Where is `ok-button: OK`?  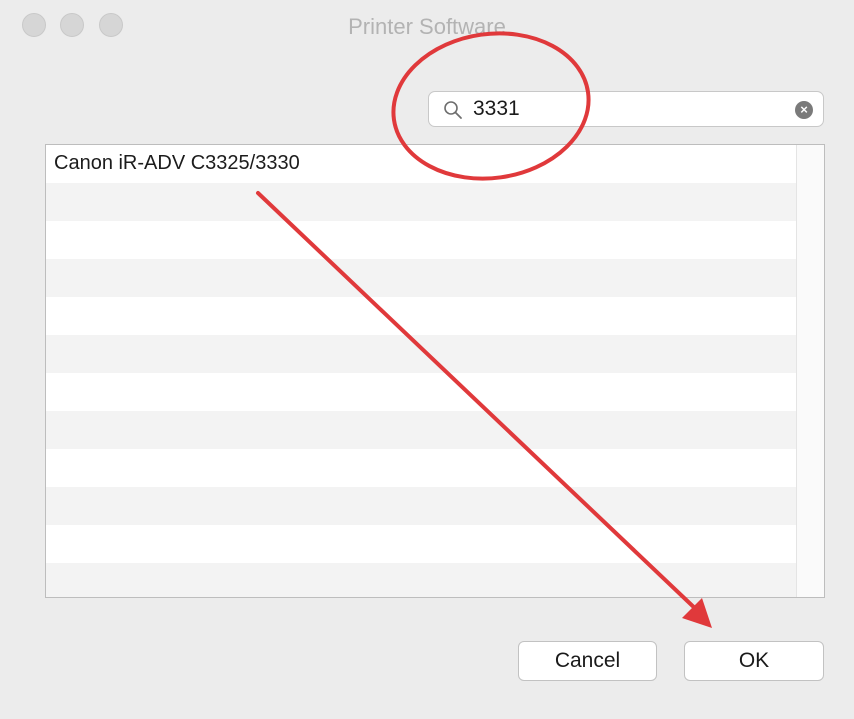
ok-button: OK is located at coordinates (754, 661).